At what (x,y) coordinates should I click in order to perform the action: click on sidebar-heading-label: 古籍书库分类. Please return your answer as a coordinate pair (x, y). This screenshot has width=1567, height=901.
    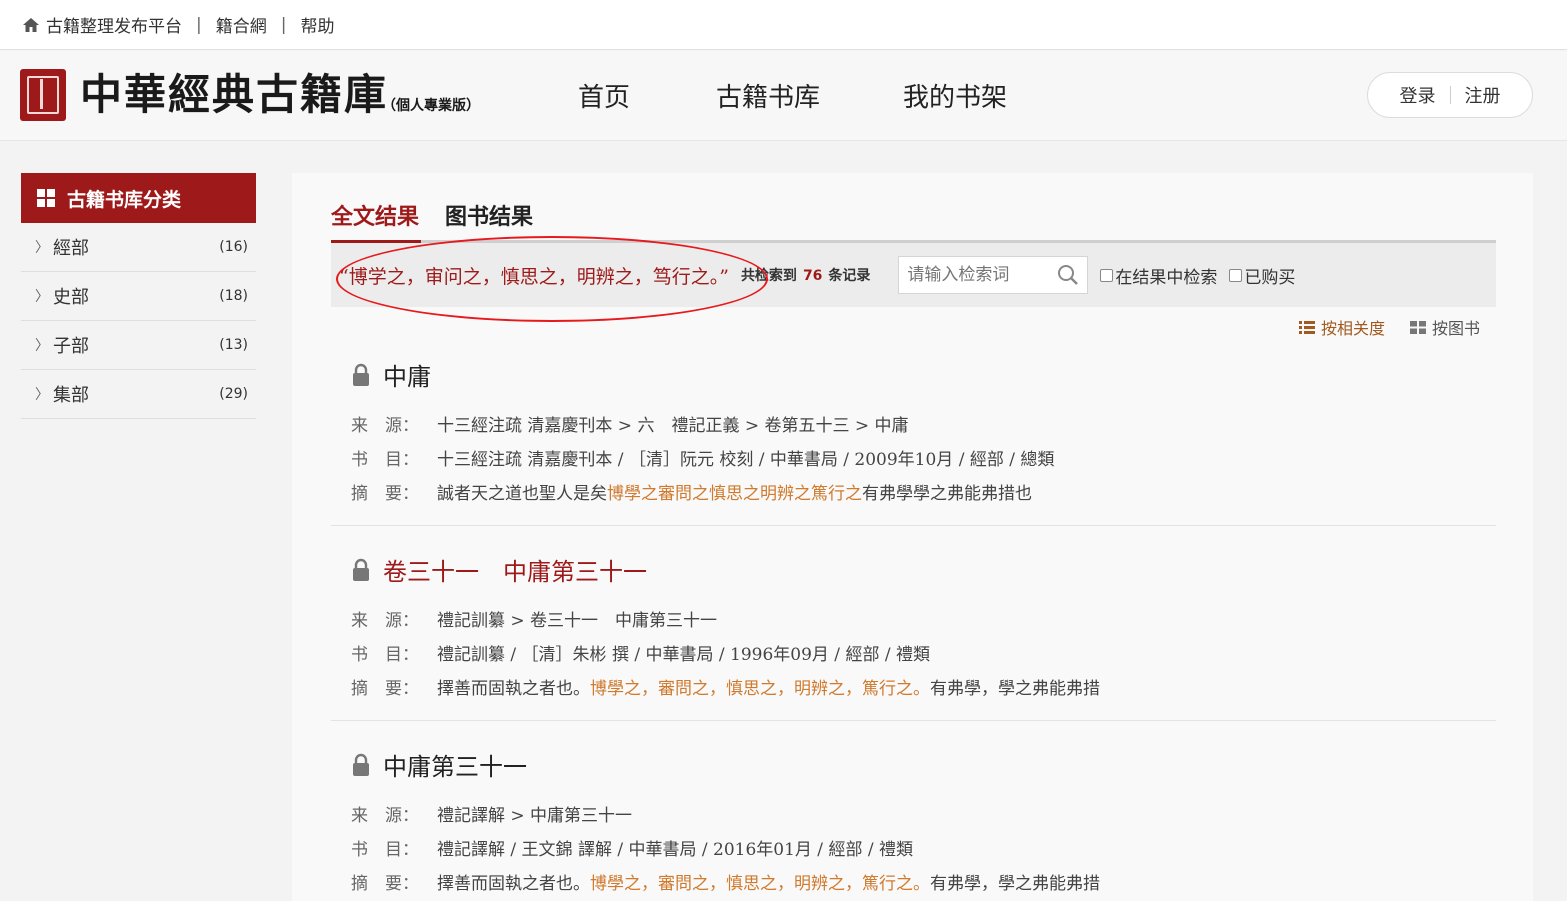
    Looking at the image, I should click on (124, 199).